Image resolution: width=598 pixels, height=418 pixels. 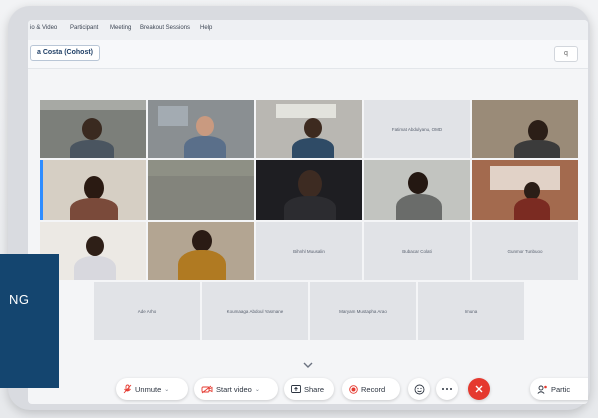 What do you see at coordinates (542, 389) in the screenshot?
I see `participants-icon` at bounding box center [542, 389].